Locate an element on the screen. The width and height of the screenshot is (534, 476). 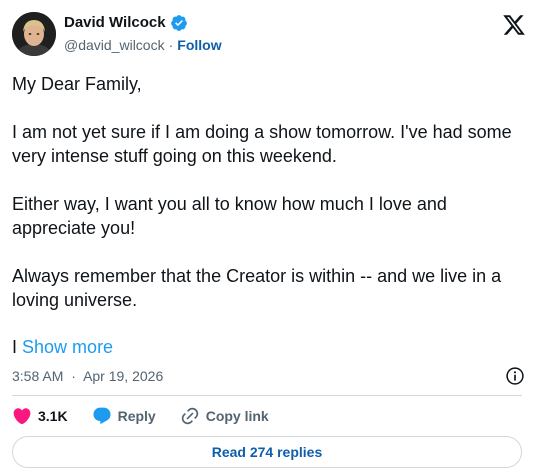
verified-badge-icon is located at coordinates (179, 23).